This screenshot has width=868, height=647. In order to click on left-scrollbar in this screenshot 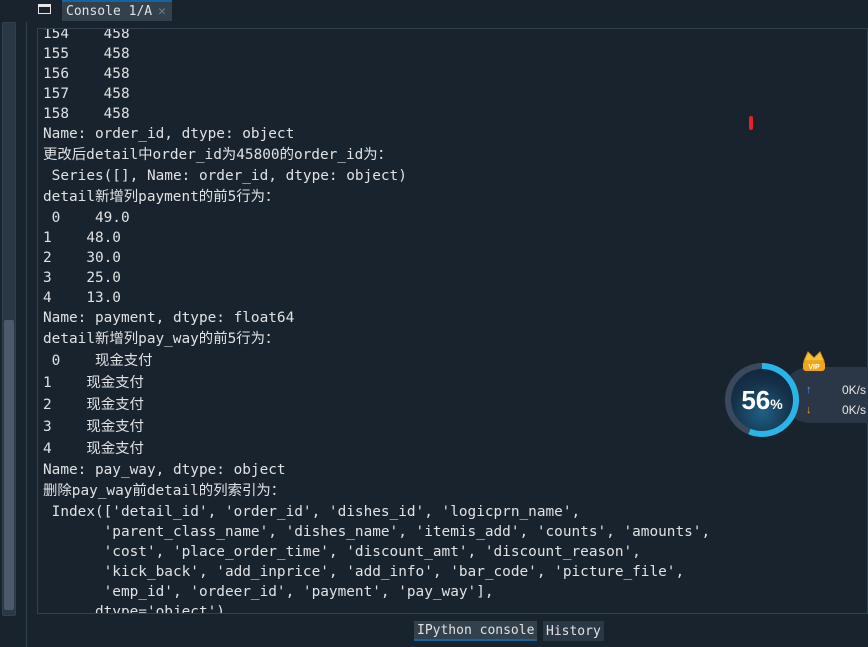, I will do `click(9, 319)`.